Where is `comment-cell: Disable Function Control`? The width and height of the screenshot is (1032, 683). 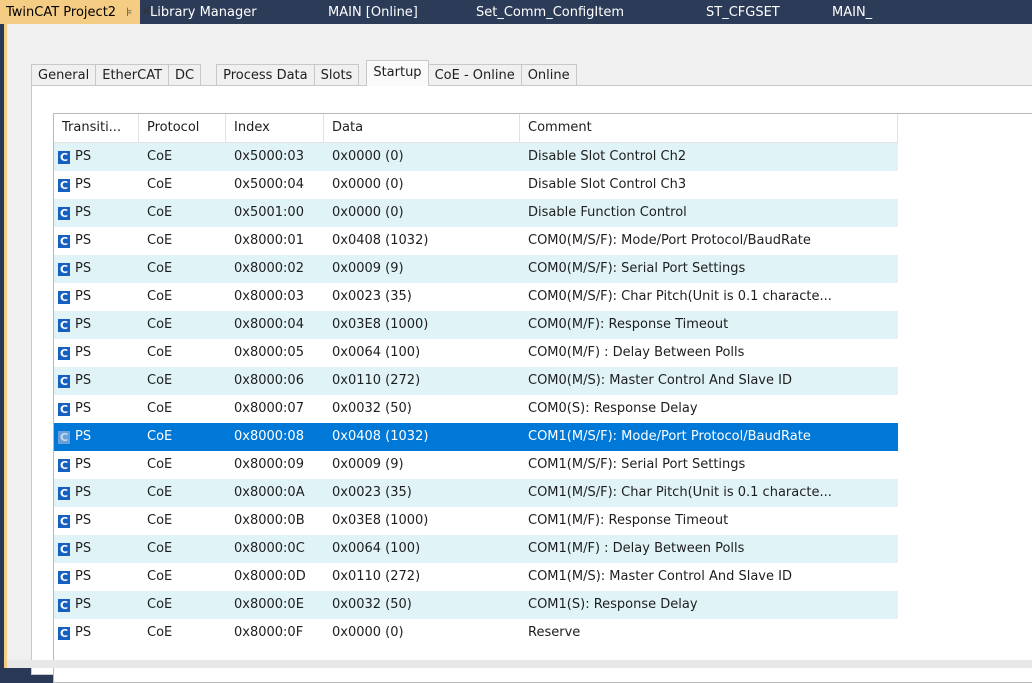
comment-cell: Disable Function Control is located at coordinates (709, 213).